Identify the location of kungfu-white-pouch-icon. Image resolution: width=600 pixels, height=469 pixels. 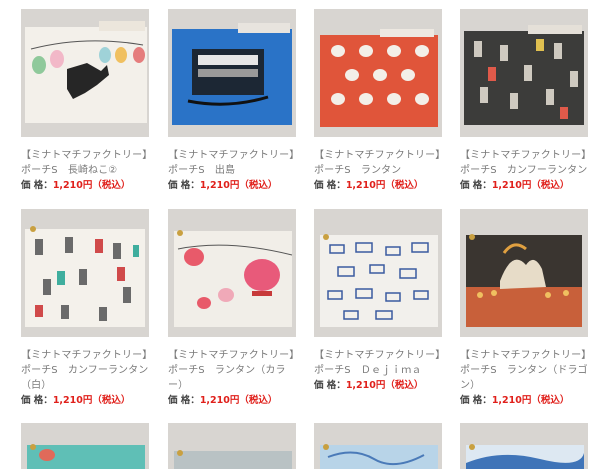
(85, 273).